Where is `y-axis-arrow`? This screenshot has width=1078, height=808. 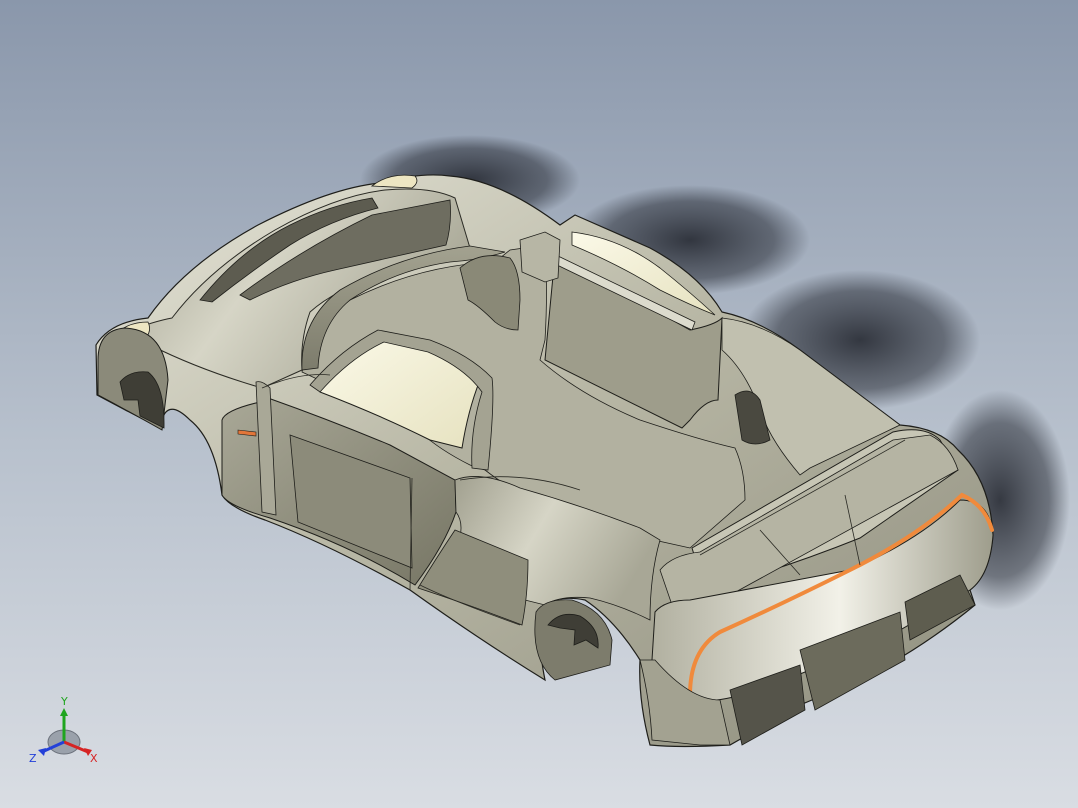
y-axis-arrow is located at coordinates (64, 712).